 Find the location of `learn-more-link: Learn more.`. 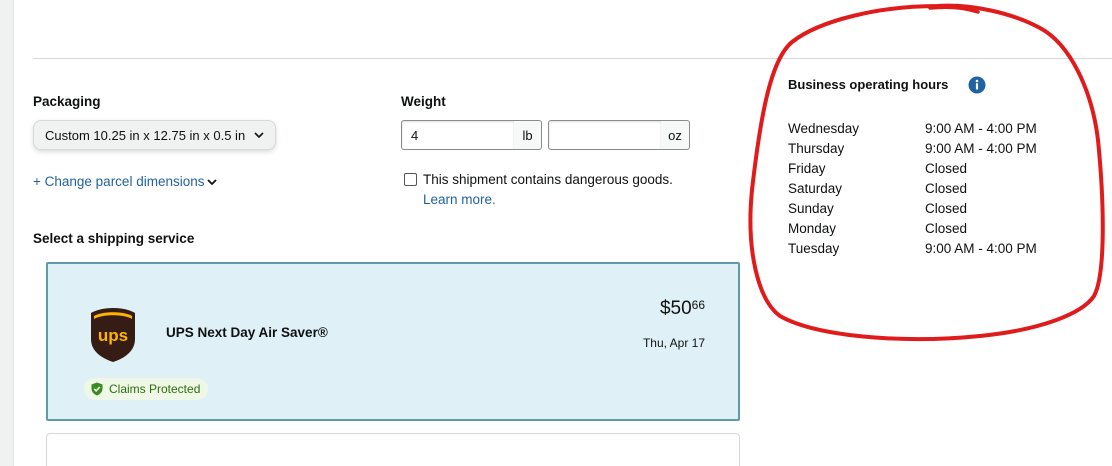

learn-more-link: Learn more. is located at coordinates (459, 199).